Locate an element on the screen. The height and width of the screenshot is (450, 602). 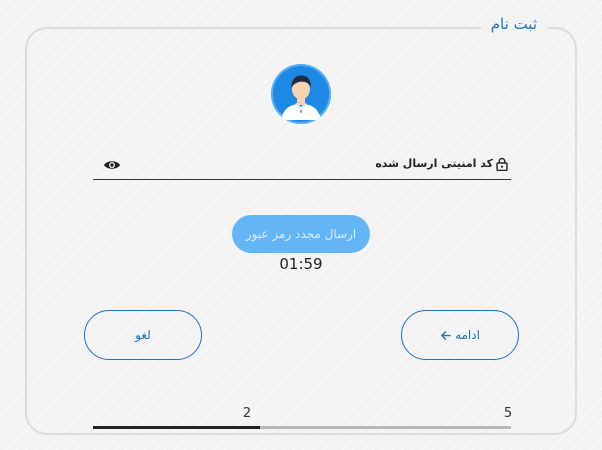
continue-button: ادامه is located at coordinates (460, 335).